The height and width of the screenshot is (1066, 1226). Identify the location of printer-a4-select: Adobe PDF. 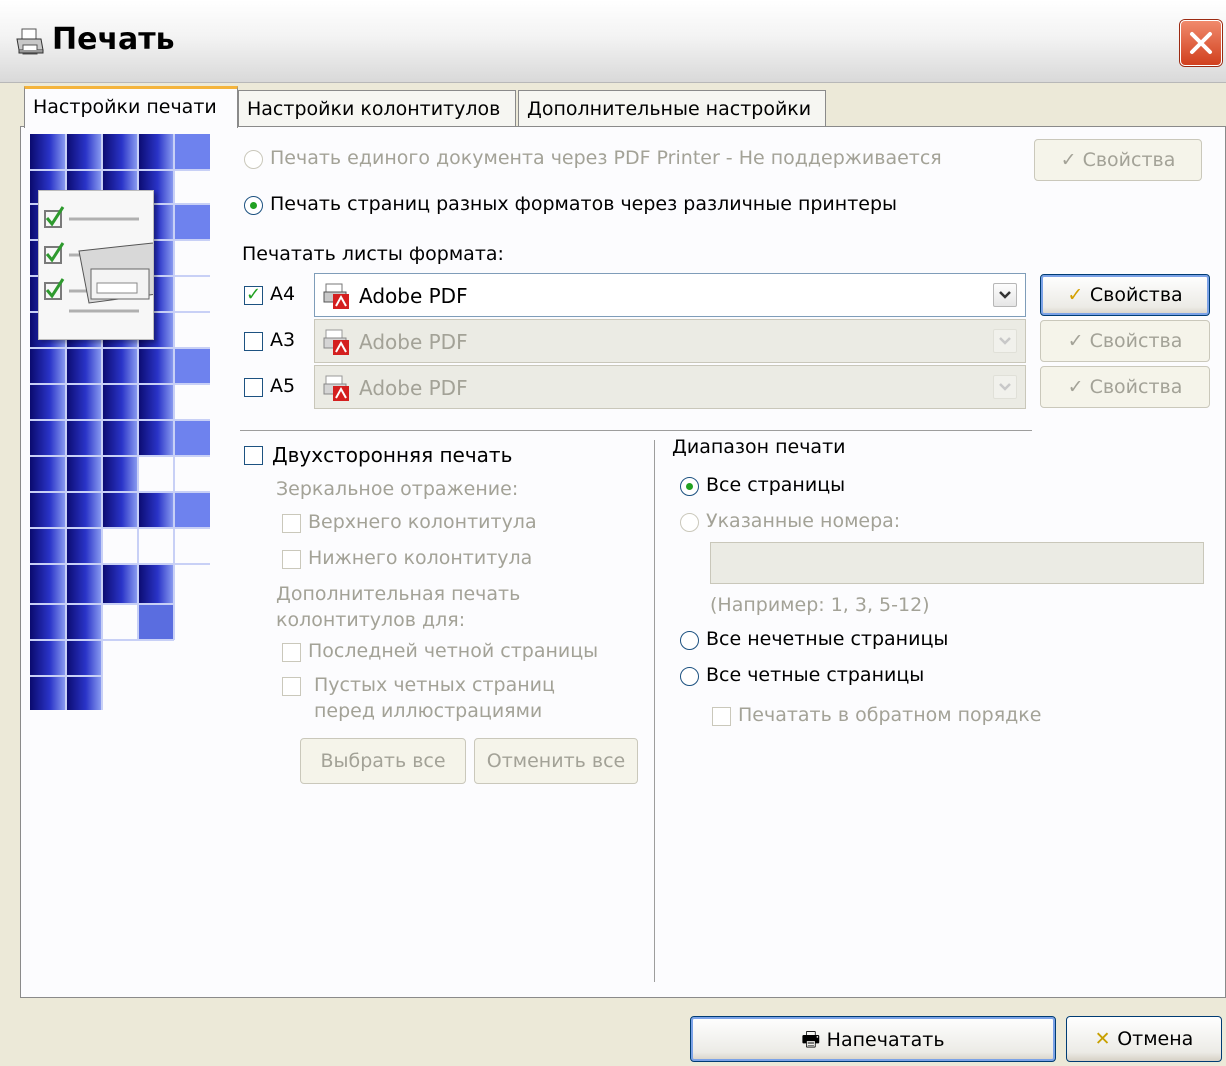
(670, 295).